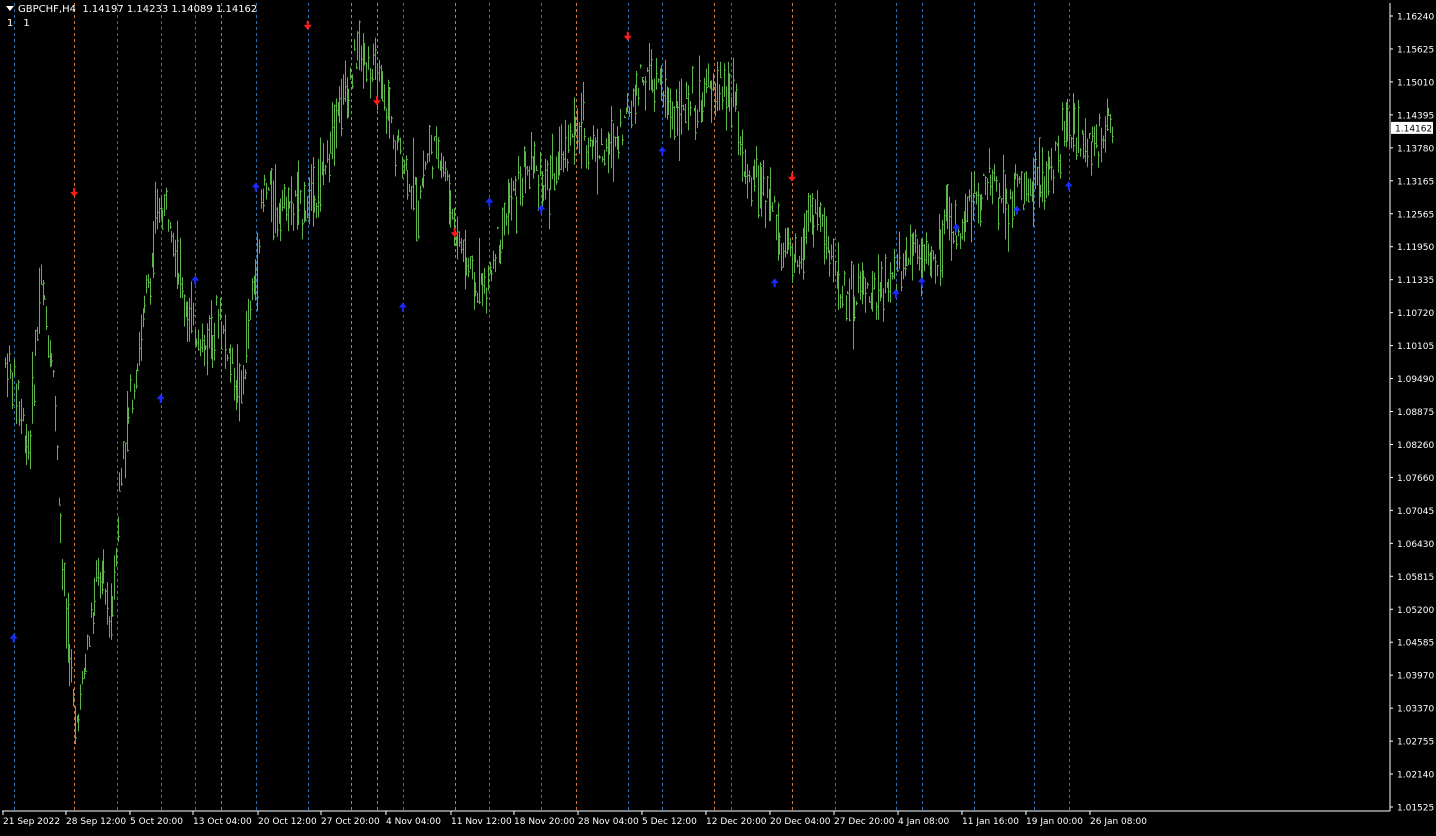  What do you see at coordinates (1415, 182) in the screenshot?
I see `y-tick-label-5: 1.13165` at bounding box center [1415, 182].